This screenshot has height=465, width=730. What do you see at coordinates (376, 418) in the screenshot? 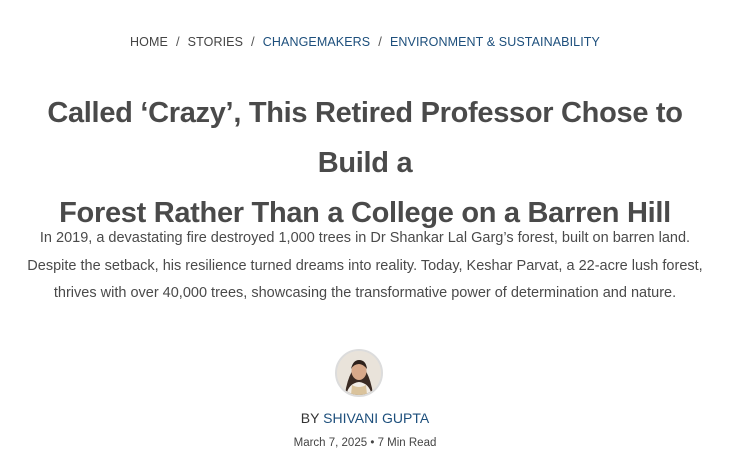
I see `author-name-link: SHIVANI GUPTA` at bounding box center [376, 418].